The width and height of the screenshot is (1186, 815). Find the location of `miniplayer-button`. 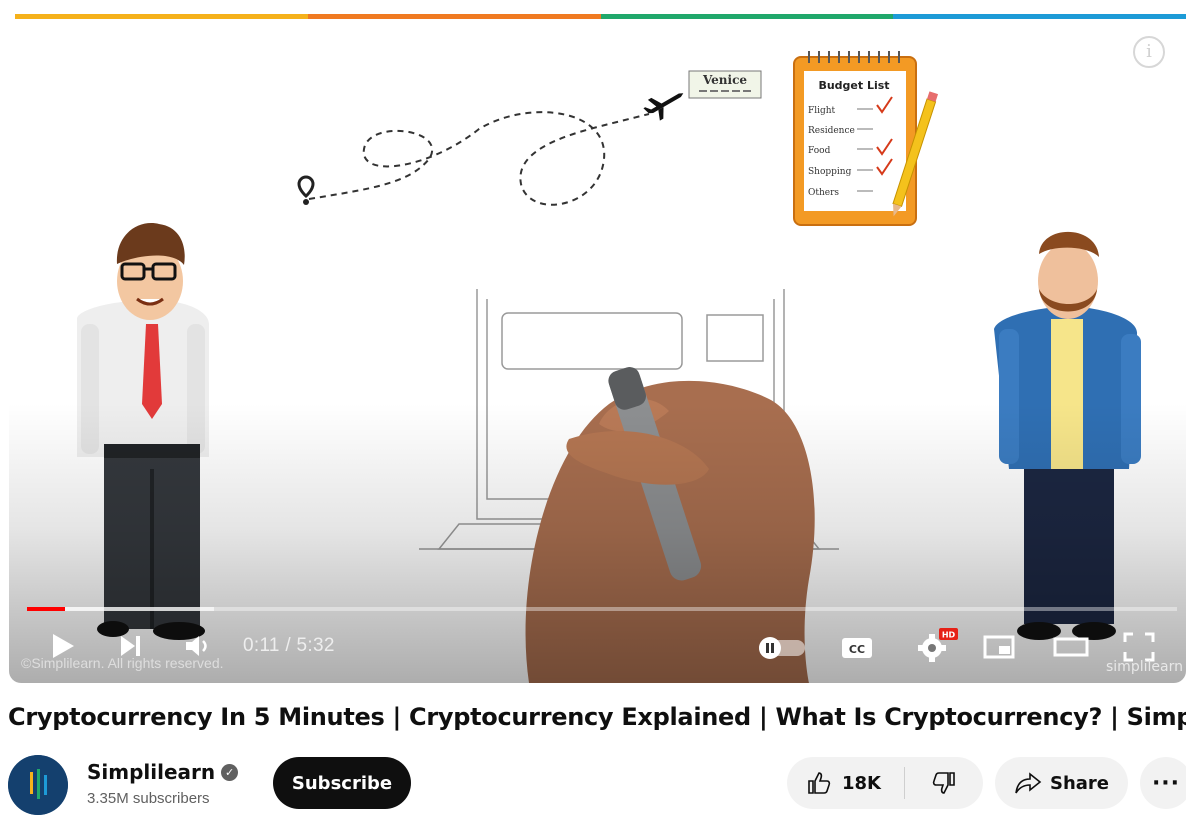

miniplayer-button is located at coordinates (999, 647).